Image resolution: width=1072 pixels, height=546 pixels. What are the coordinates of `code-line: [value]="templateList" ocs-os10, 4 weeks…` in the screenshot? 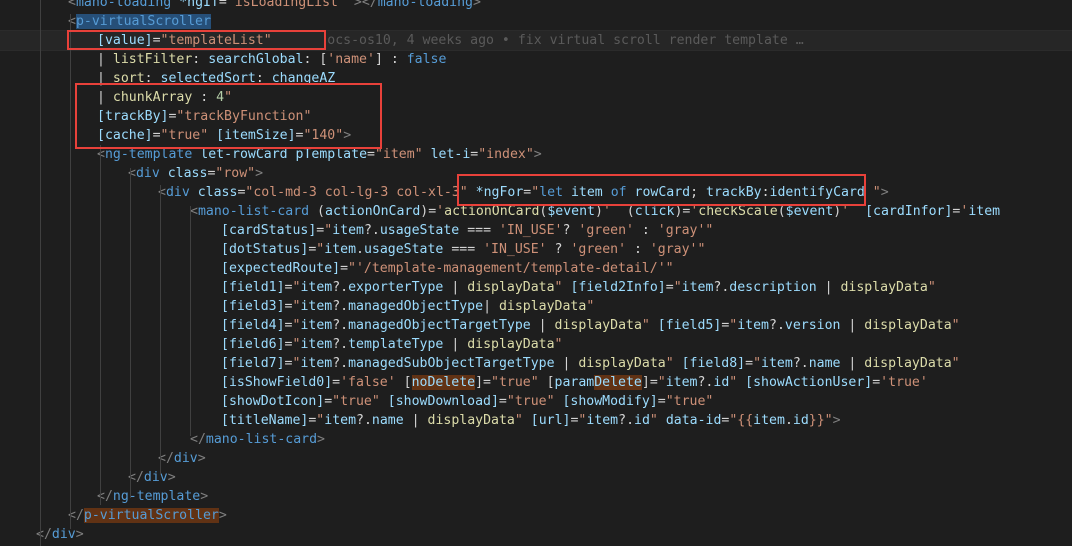 It's located at (536, 40).